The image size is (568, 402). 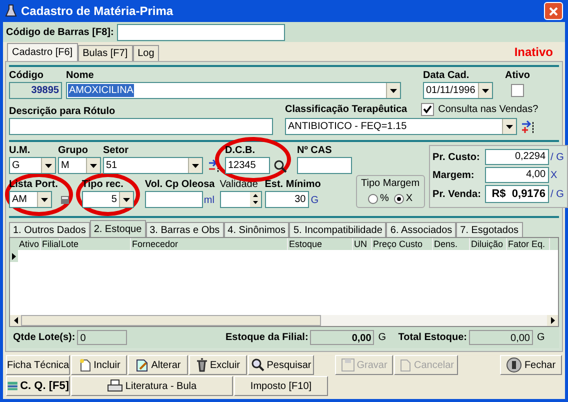 I want to click on field-label: Setor, so click(x=116, y=150).